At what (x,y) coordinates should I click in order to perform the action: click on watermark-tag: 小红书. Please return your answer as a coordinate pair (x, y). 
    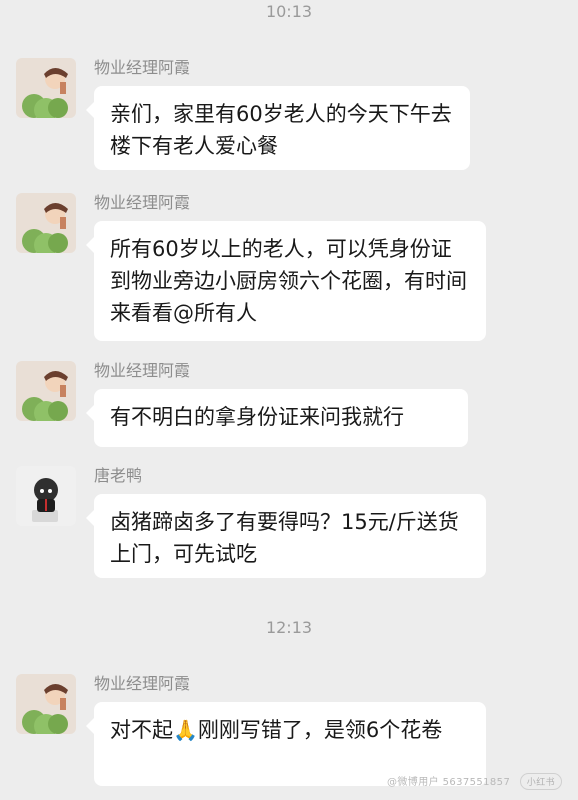
    Looking at the image, I should click on (540, 781).